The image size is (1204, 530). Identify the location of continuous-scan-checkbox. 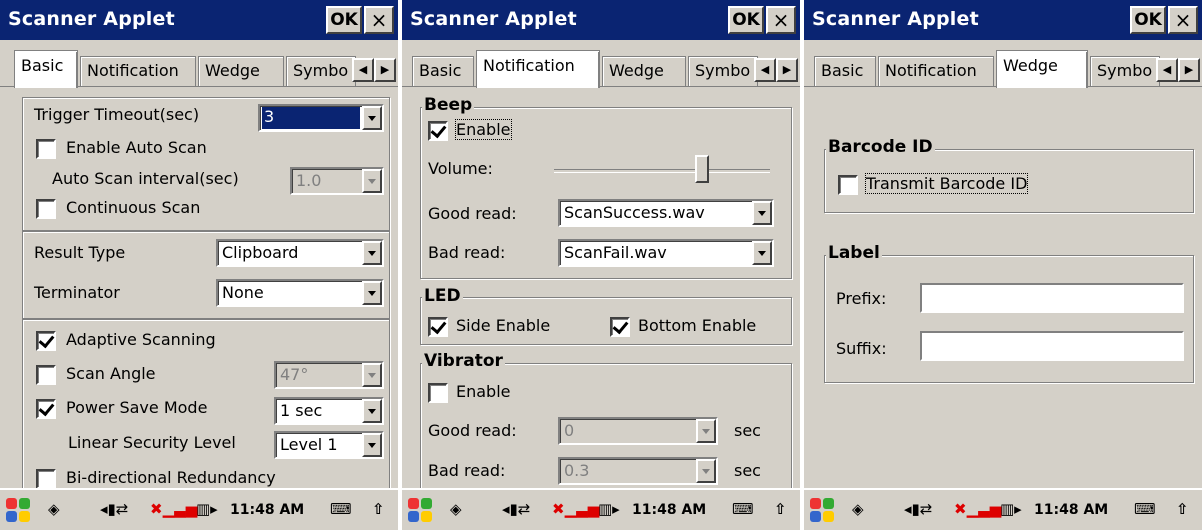
(46, 209).